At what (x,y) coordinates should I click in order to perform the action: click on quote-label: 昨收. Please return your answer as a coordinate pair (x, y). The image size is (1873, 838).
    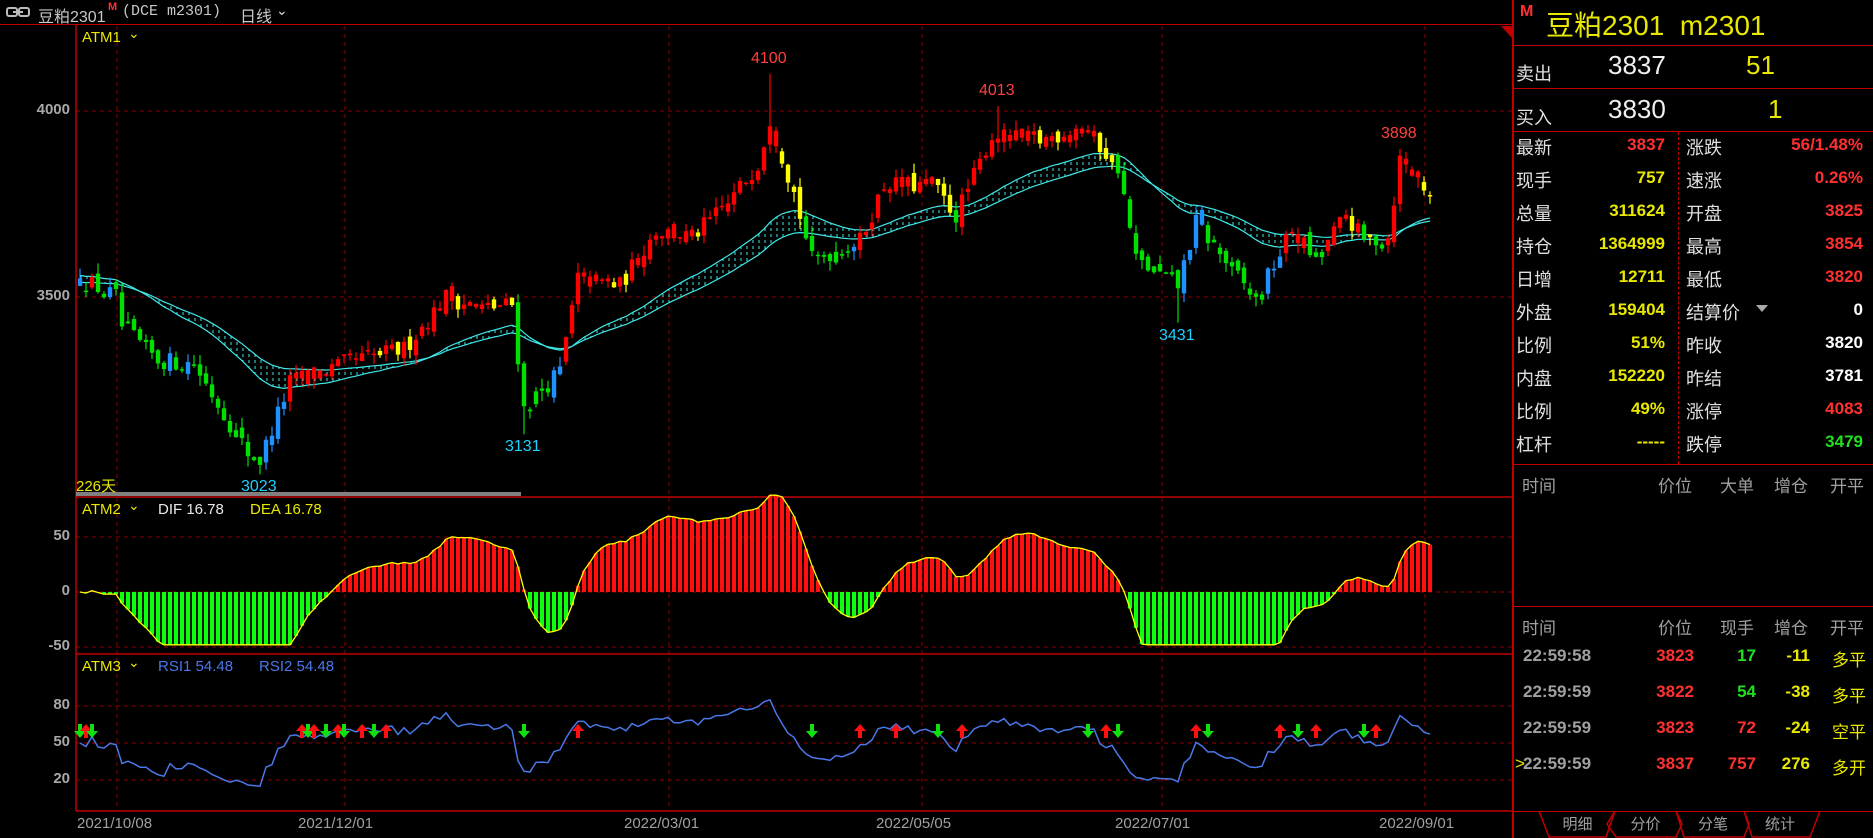
    Looking at the image, I should click on (1704, 346).